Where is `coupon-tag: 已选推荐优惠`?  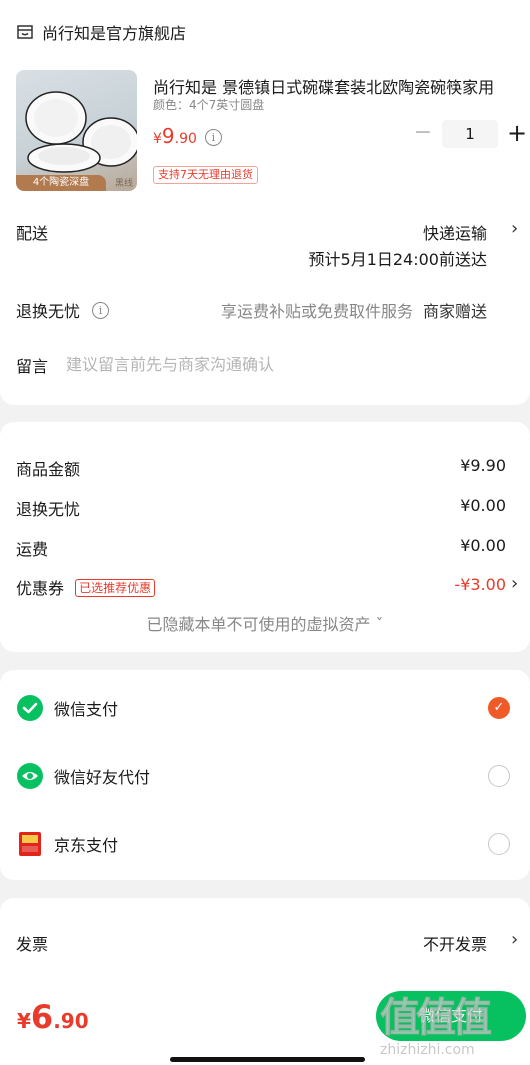 coupon-tag: 已选推荐优惠 is located at coordinates (115, 588).